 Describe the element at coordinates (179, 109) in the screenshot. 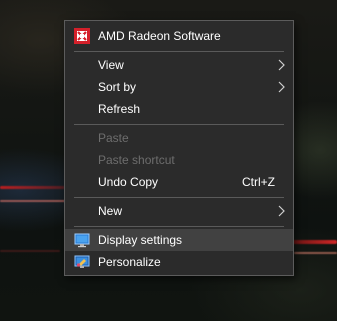

I see `menu-item-refresh: Refresh` at that location.